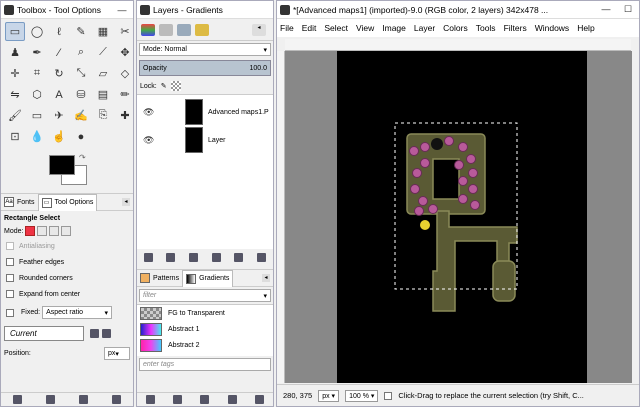 This screenshot has height=407, width=640. Describe the element at coordinates (117, 353) in the screenshot. I see `position-unit-select: px ▾` at that location.